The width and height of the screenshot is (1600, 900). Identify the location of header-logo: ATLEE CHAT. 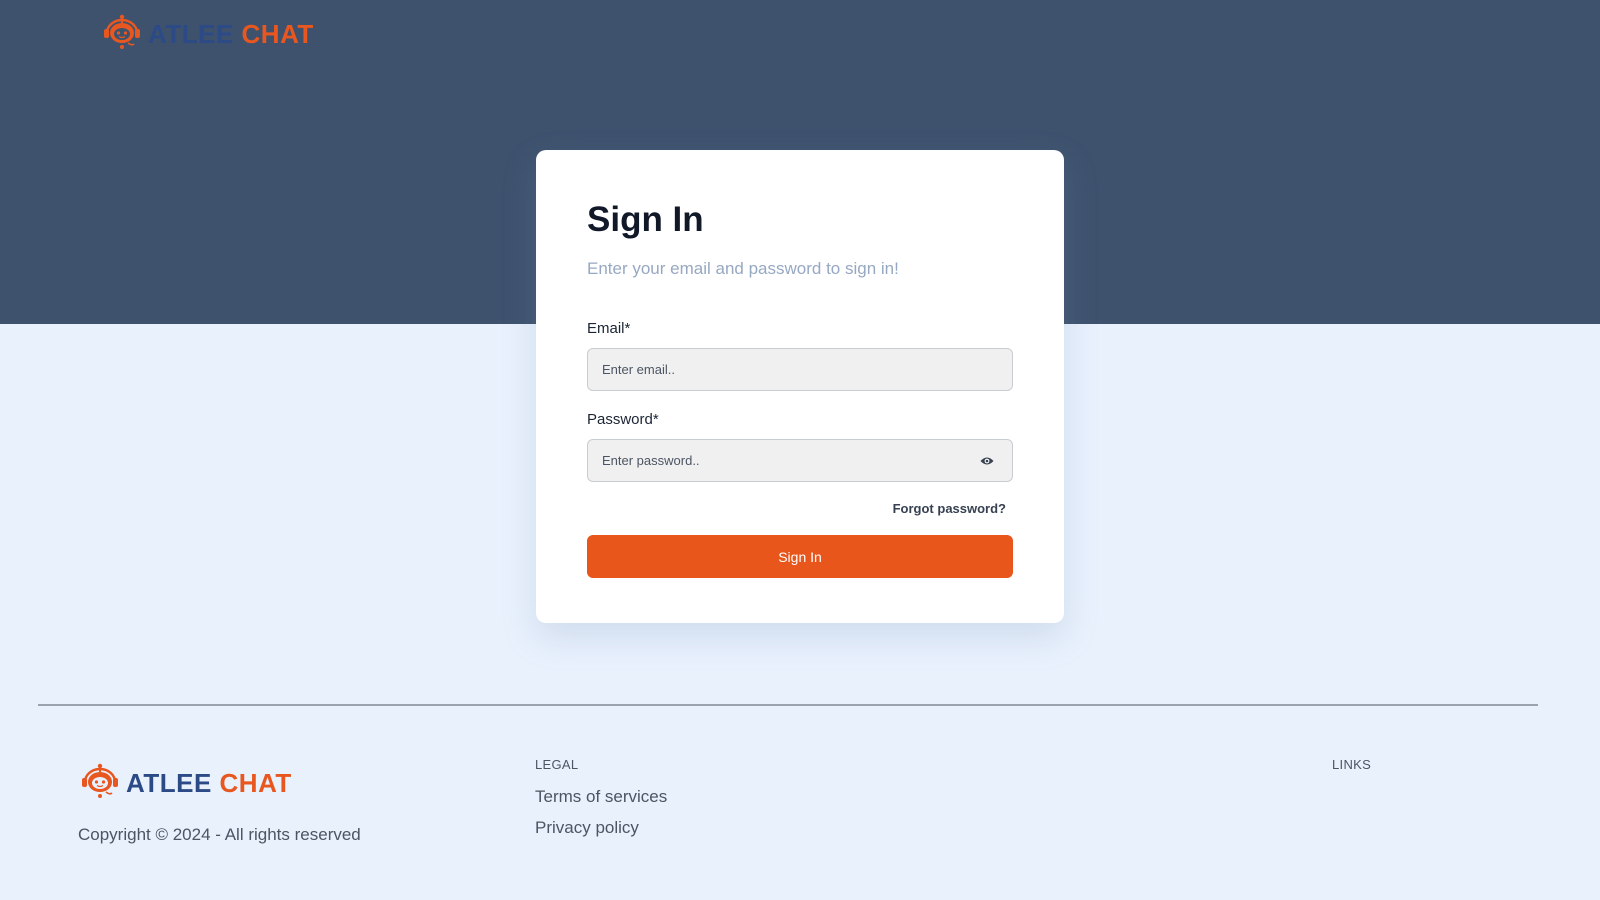
(208, 34).